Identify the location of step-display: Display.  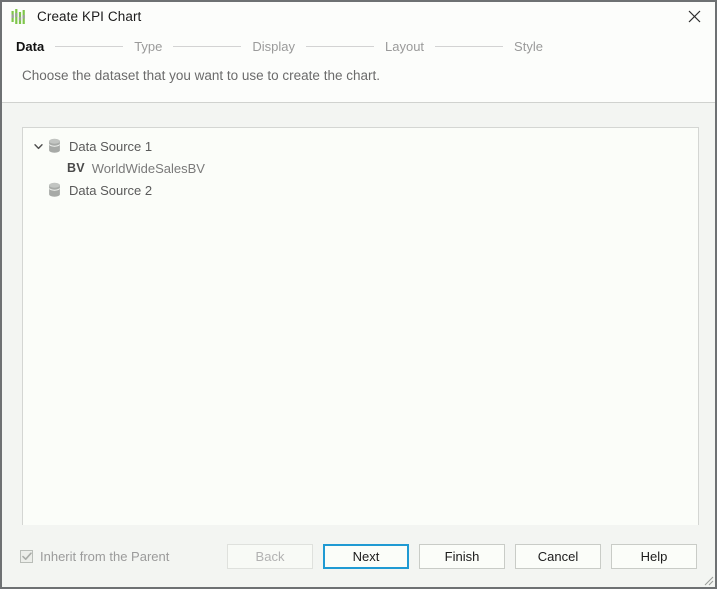
(273, 46).